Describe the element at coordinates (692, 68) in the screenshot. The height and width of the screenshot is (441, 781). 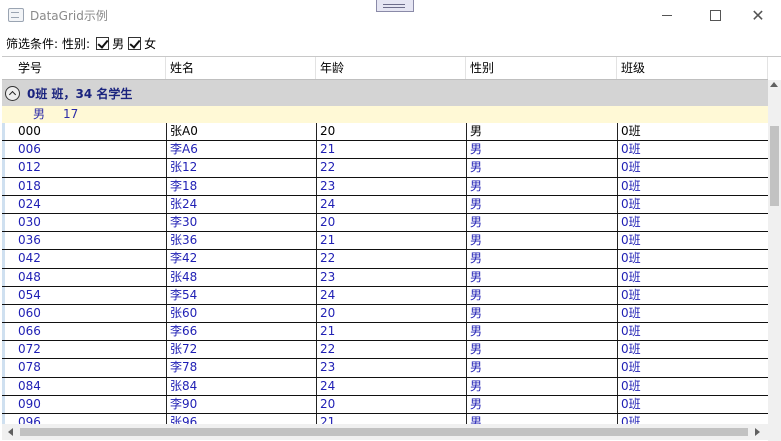
I see `column-header-class: 班级` at that location.